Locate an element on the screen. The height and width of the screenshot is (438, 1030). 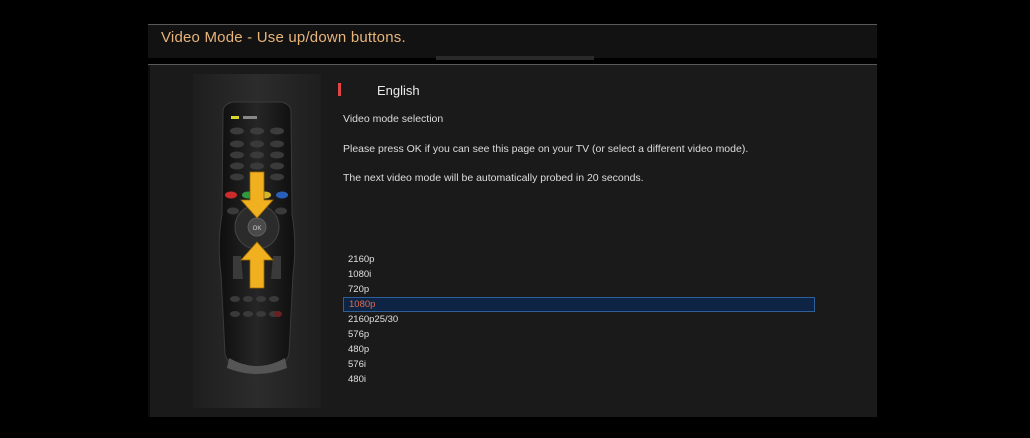
page-title: Video Mode - Use up/down buttons. is located at coordinates (283, 37).